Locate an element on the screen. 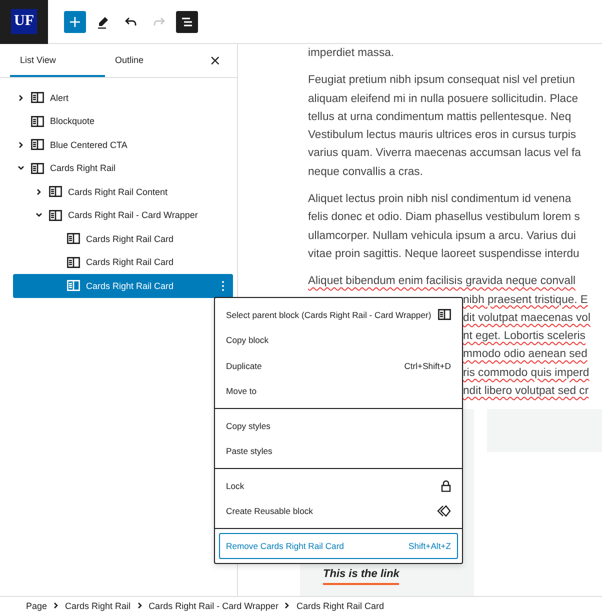 The image size is (602, 614). paragraph-line: mmodo odio aenean sed is located at coordinates (525, 354).